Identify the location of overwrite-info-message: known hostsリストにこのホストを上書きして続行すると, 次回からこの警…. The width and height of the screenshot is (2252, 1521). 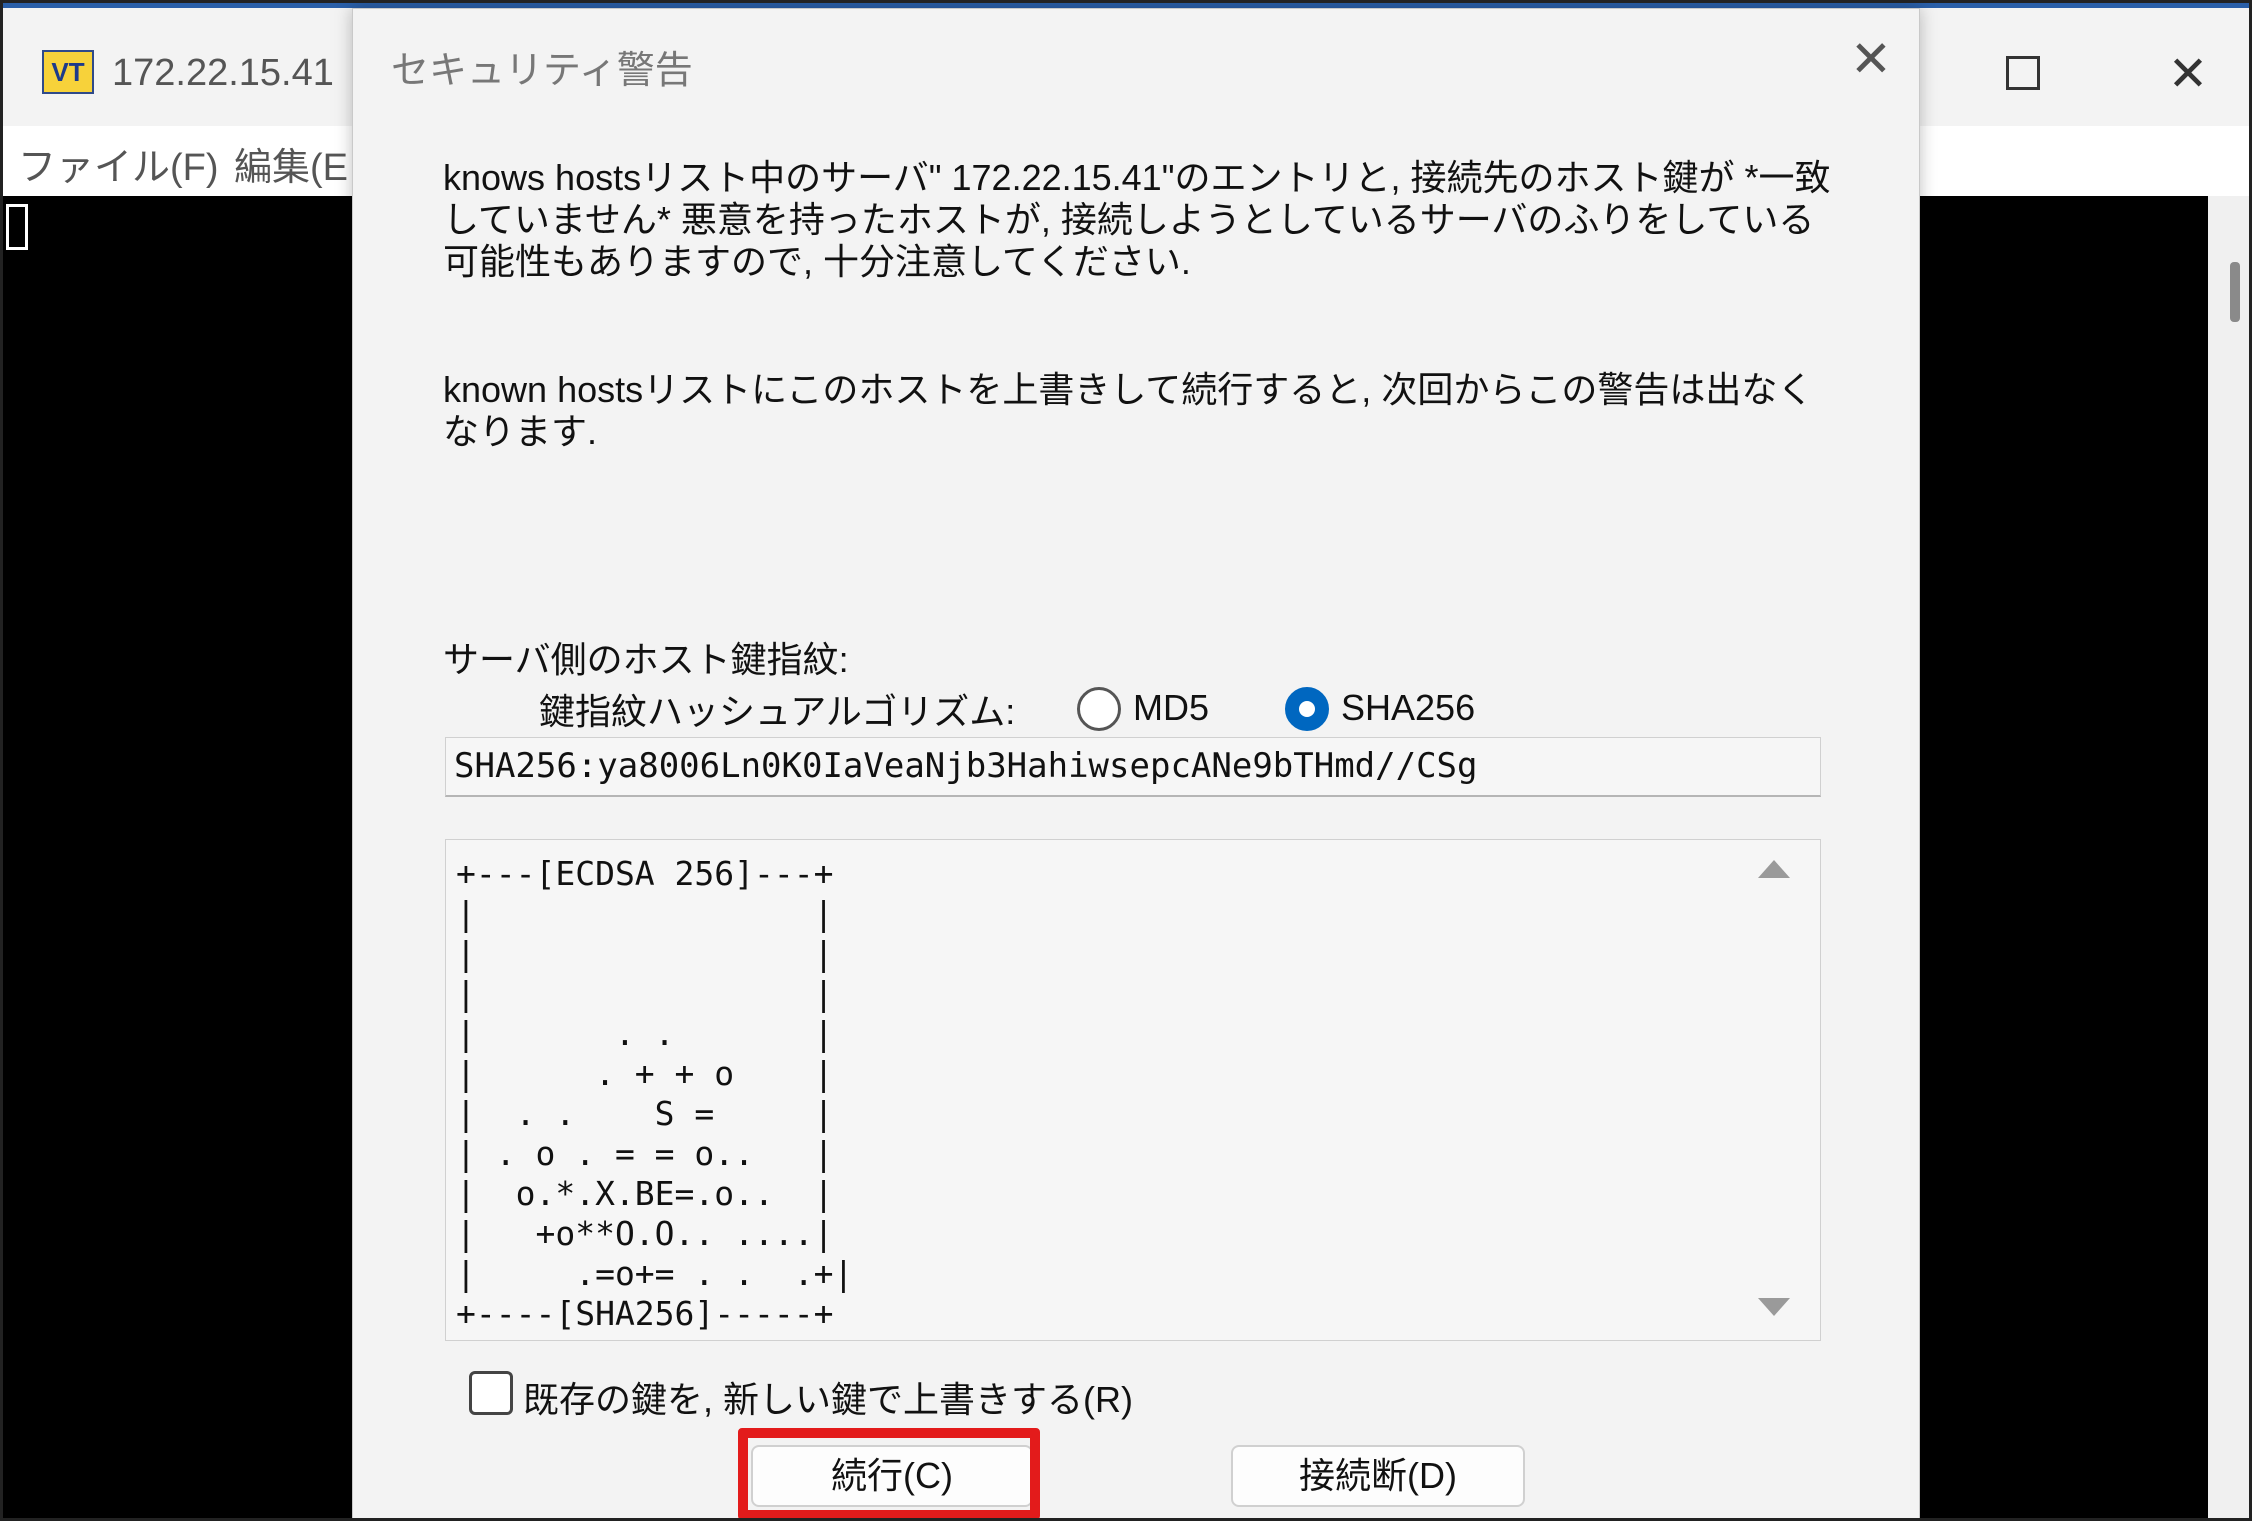
(1128, 410).